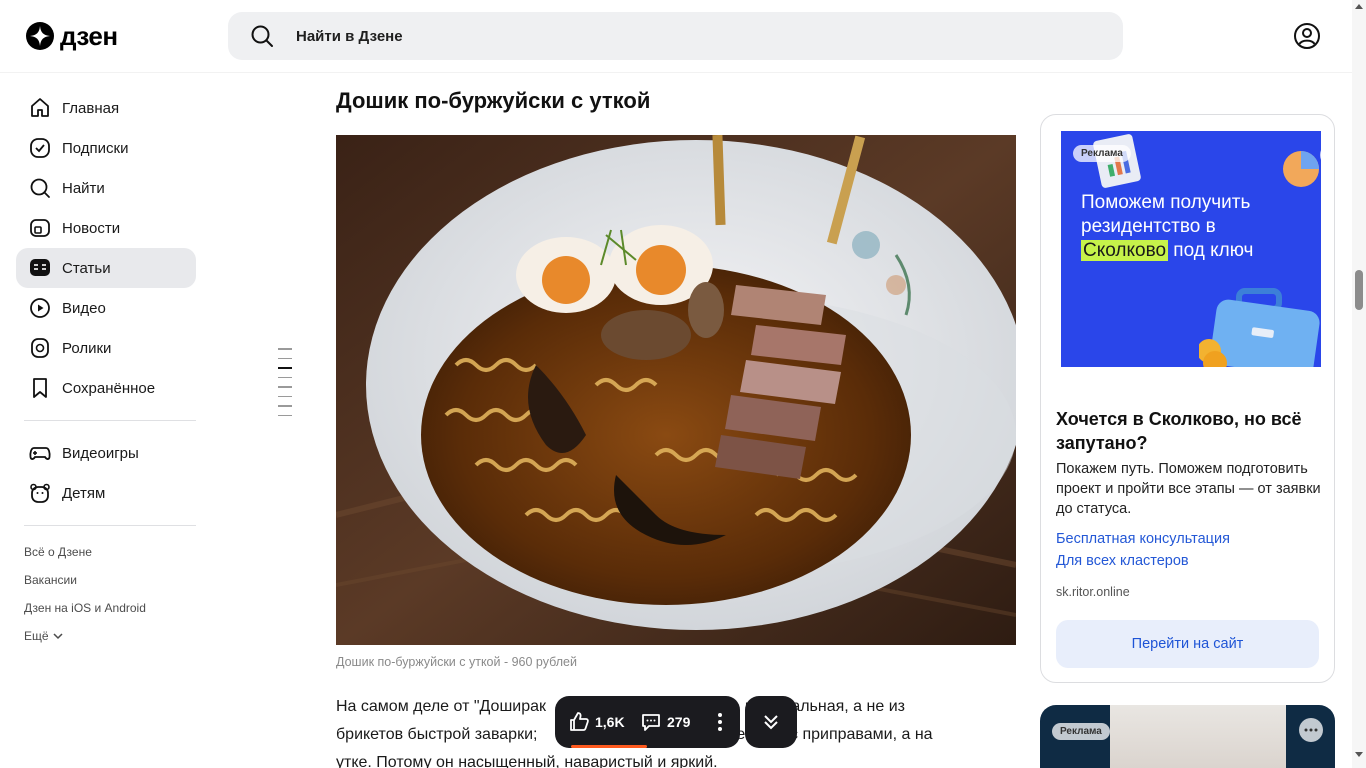  Describe the element at coordinates (40, 348) in the screenshot. I see `shorts-icon` at that location.